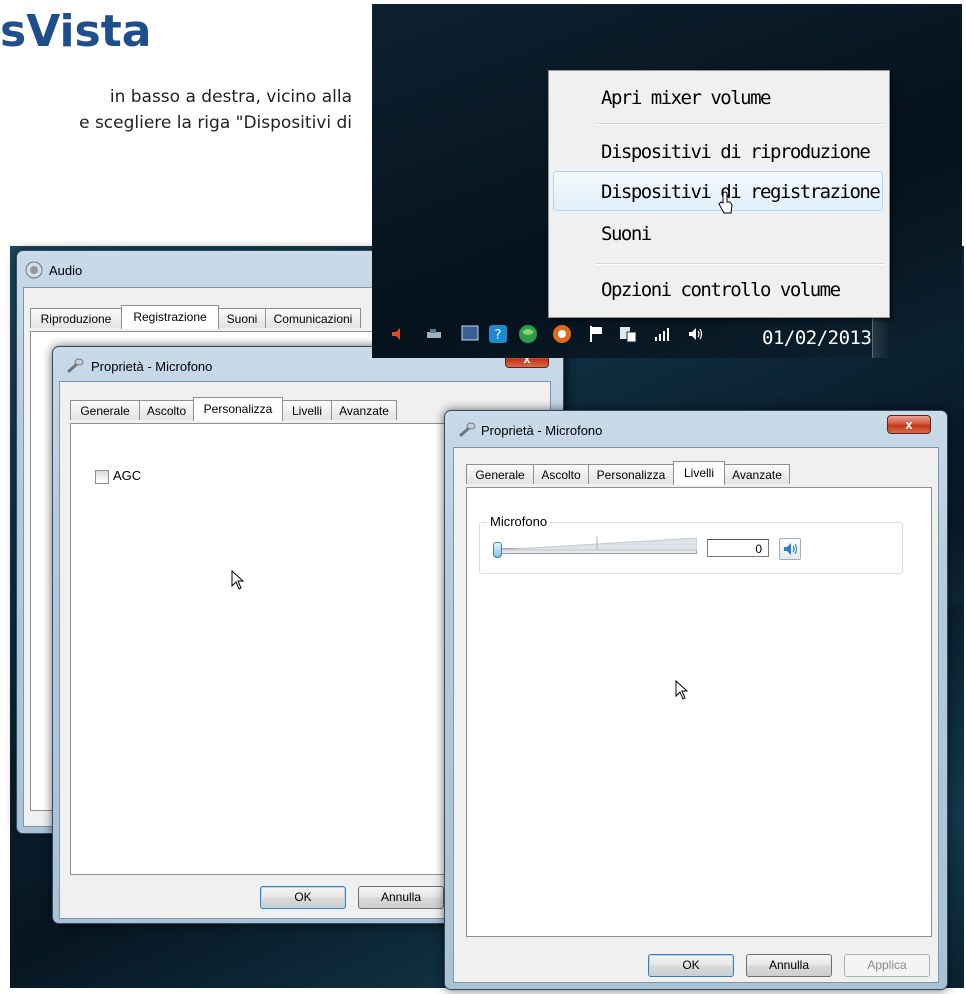 The height and width of the screenshot is (994, 966). I want to click on close-button: x, so click(909, 424).